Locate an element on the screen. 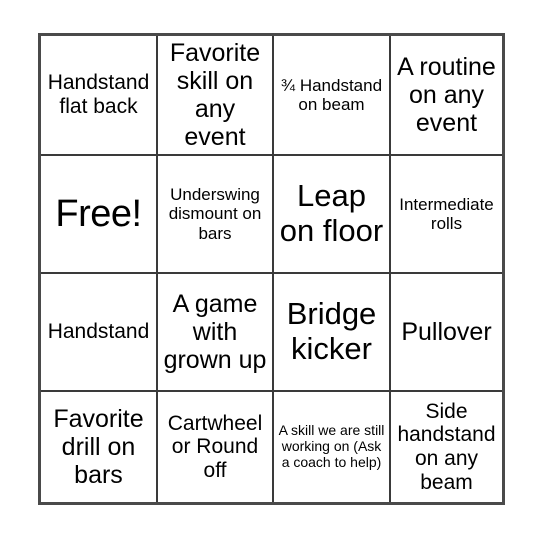  bingo-cell-label: Favorite skill on any event is located at coordinates (215, 95).